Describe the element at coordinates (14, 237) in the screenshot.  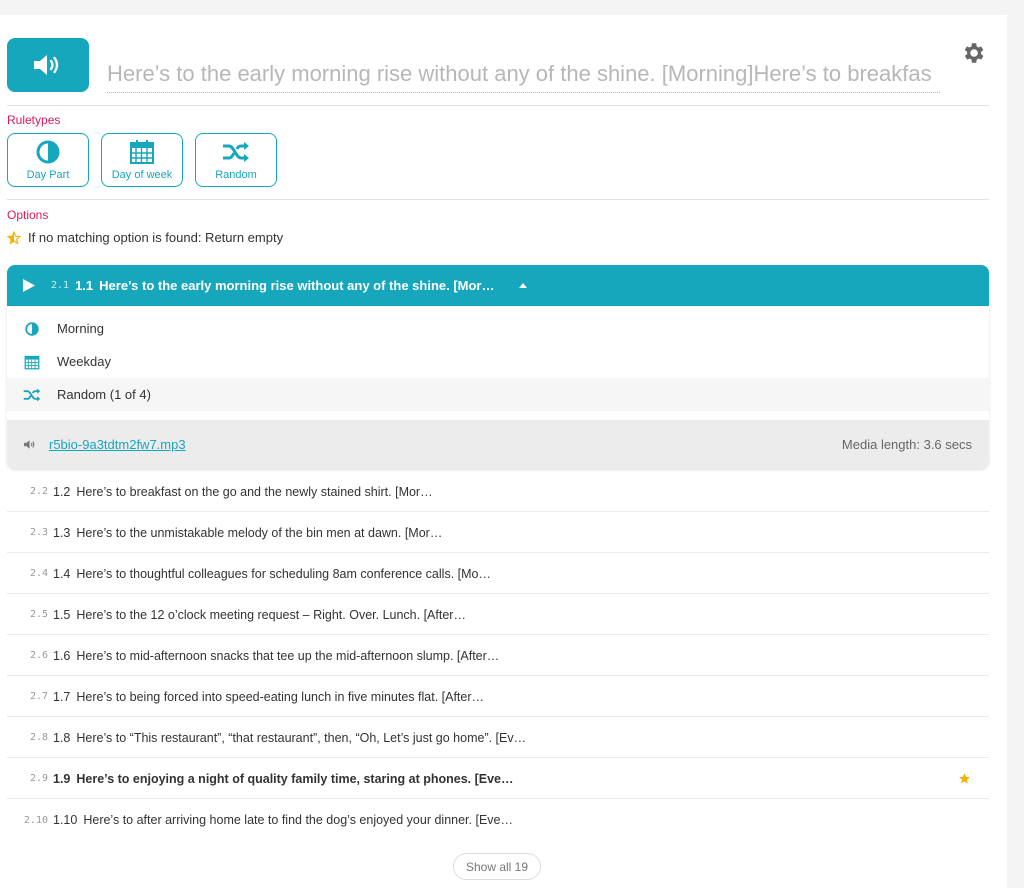
I see `star-half-icon` at that location.